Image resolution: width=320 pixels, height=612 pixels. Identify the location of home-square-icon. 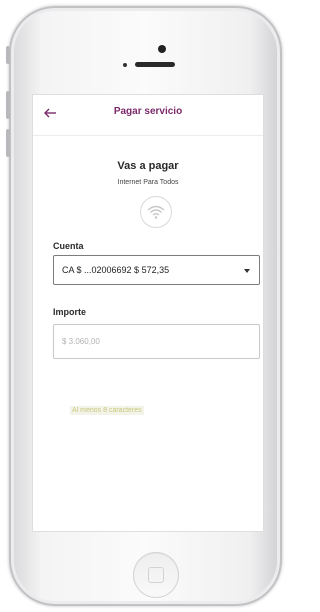
(156, 575).